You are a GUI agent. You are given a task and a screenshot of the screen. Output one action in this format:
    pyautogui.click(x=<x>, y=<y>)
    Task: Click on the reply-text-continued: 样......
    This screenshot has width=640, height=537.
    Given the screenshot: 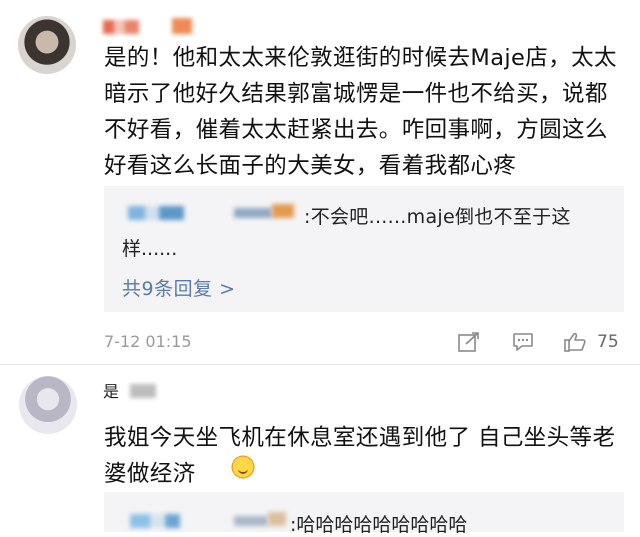 What is the action you would take?
    pyautogui.click(x=150, y=249)
    